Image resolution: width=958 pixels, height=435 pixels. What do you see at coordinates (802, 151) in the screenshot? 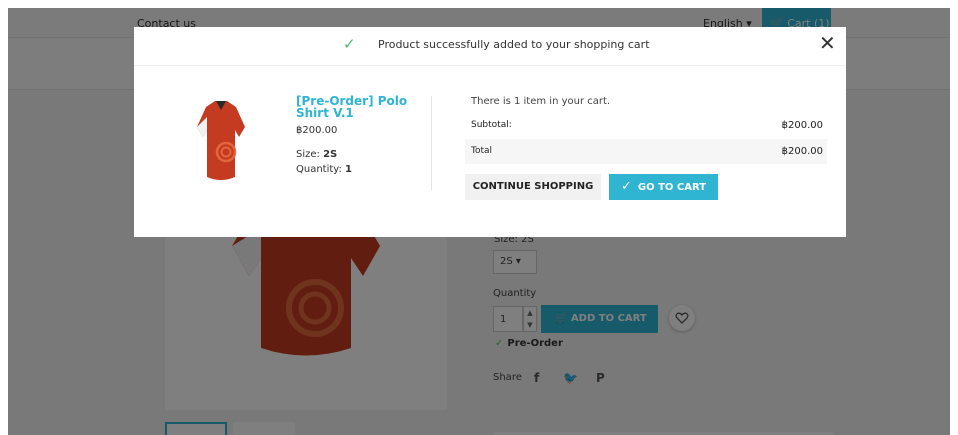
I see `total-value: ฿200.00` at bounding box center [802, 151].